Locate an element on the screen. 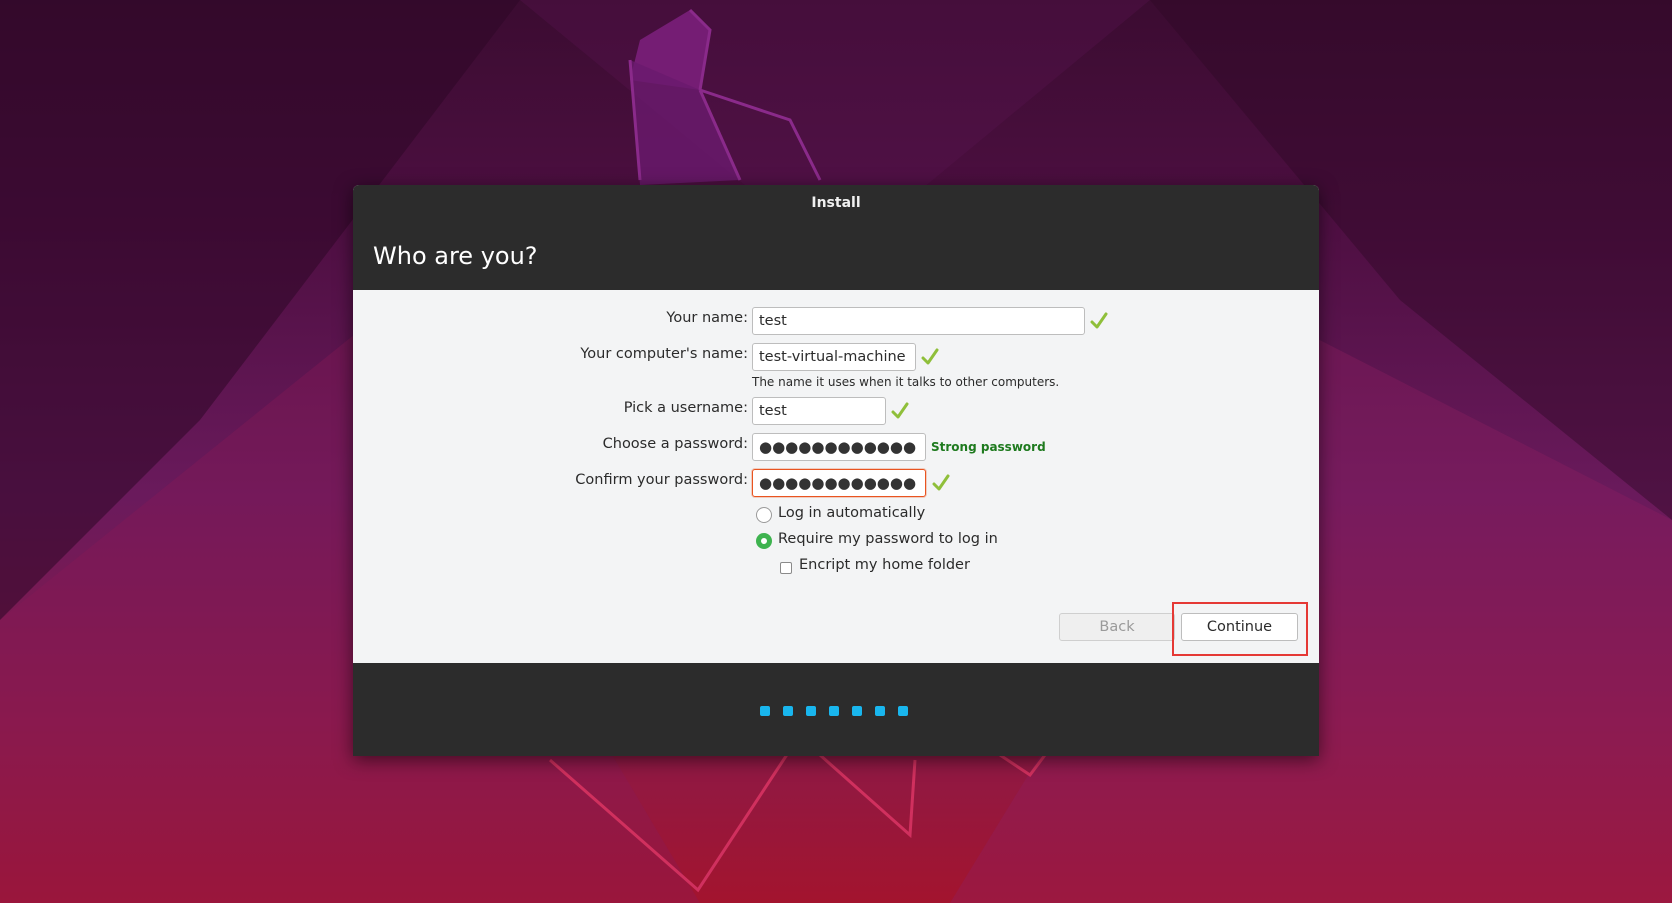 This screenshot has height=903, width=1672. login-auto-radio is located at coordinates (764, 515).